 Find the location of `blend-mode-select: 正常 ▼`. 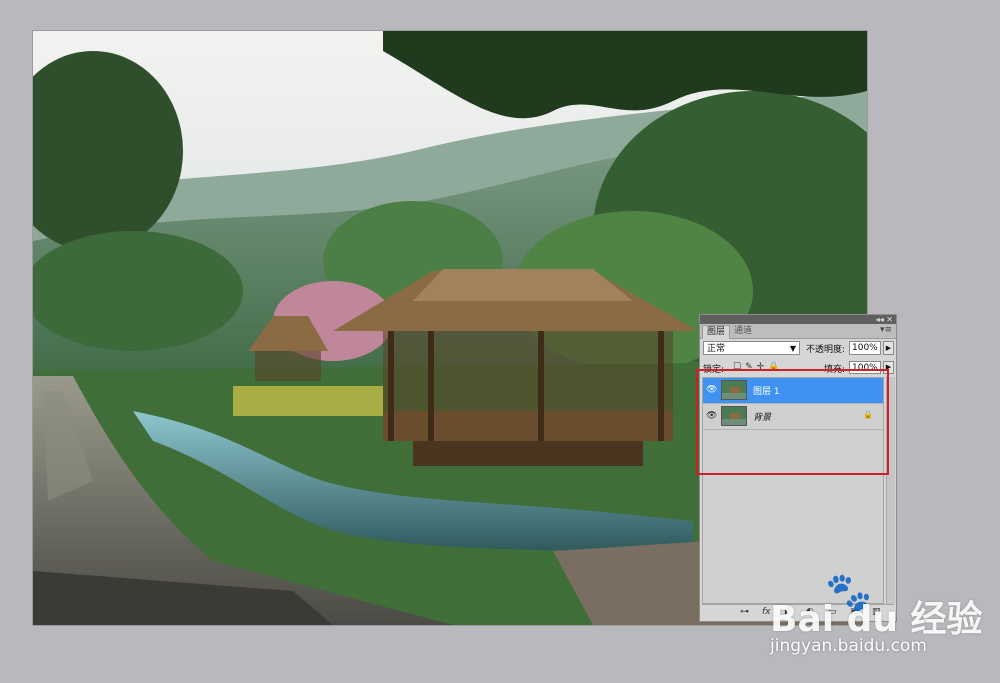

blend-mode-select: 正常 ▼ is located at coordinates (751, 348).